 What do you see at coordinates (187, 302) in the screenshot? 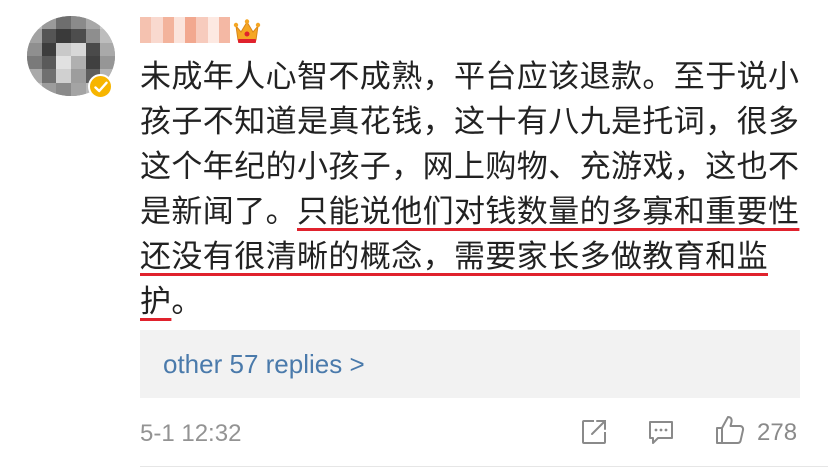
I see `comment-text-end: 。` at bounding box center [187, 302].